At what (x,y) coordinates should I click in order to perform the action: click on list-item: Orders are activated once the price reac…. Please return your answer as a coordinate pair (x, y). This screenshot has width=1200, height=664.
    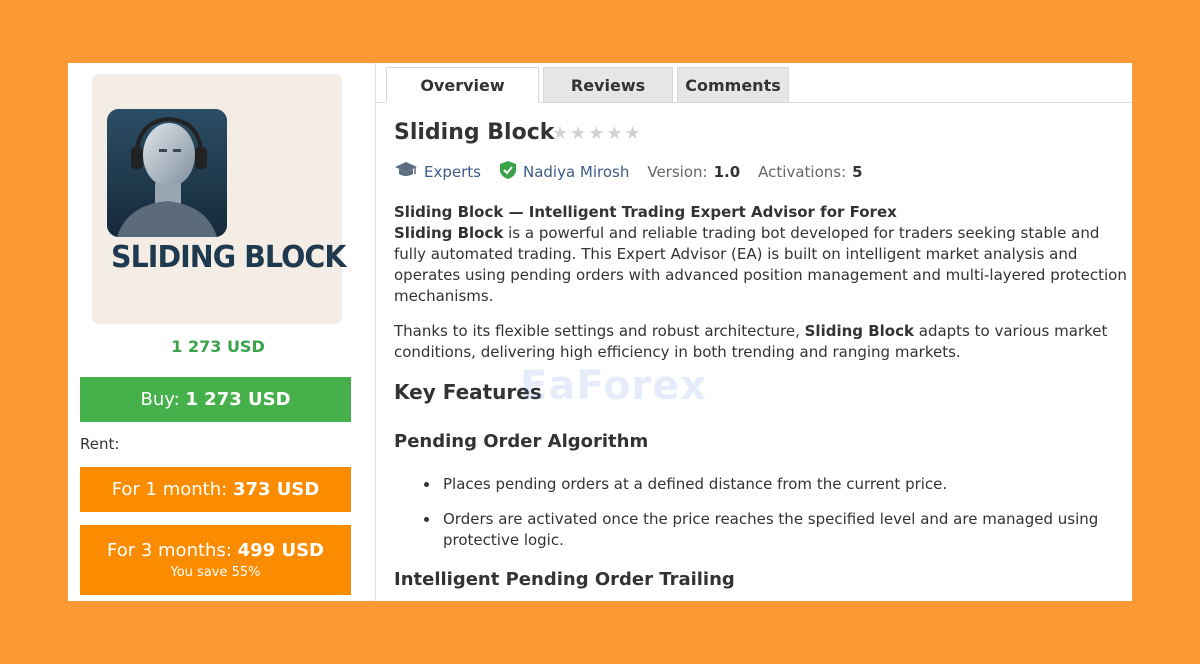
    Looking at the image, I should click on (776, 530).